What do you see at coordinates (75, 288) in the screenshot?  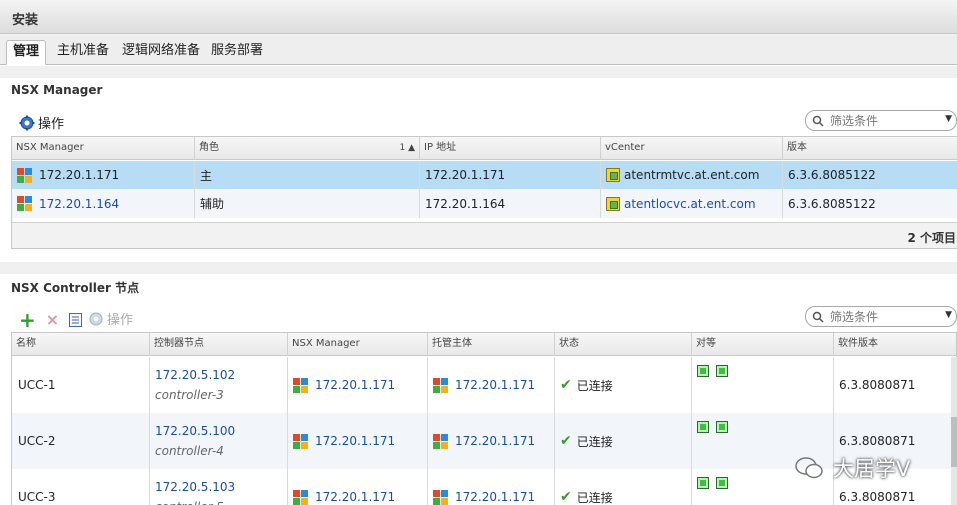 I see `controllers-section-title: NSX Controller 节点` at bounding box center [75, 288].